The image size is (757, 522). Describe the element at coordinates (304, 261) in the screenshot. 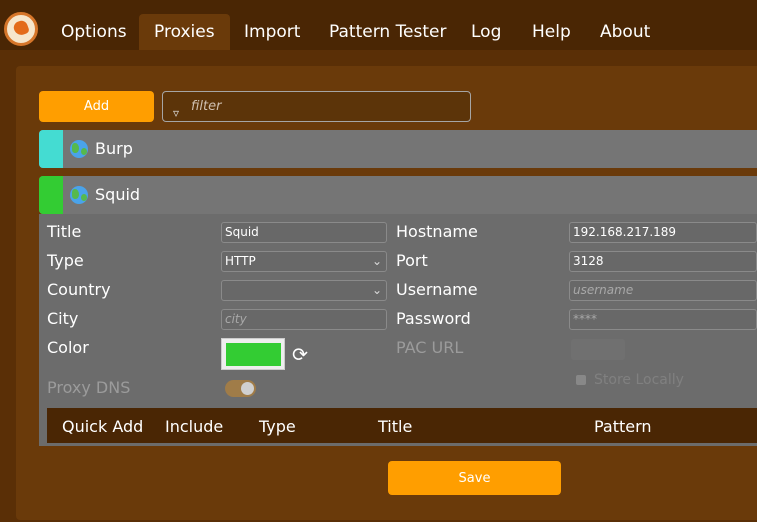

I see `type-select: HTTP ⌄` at that location.